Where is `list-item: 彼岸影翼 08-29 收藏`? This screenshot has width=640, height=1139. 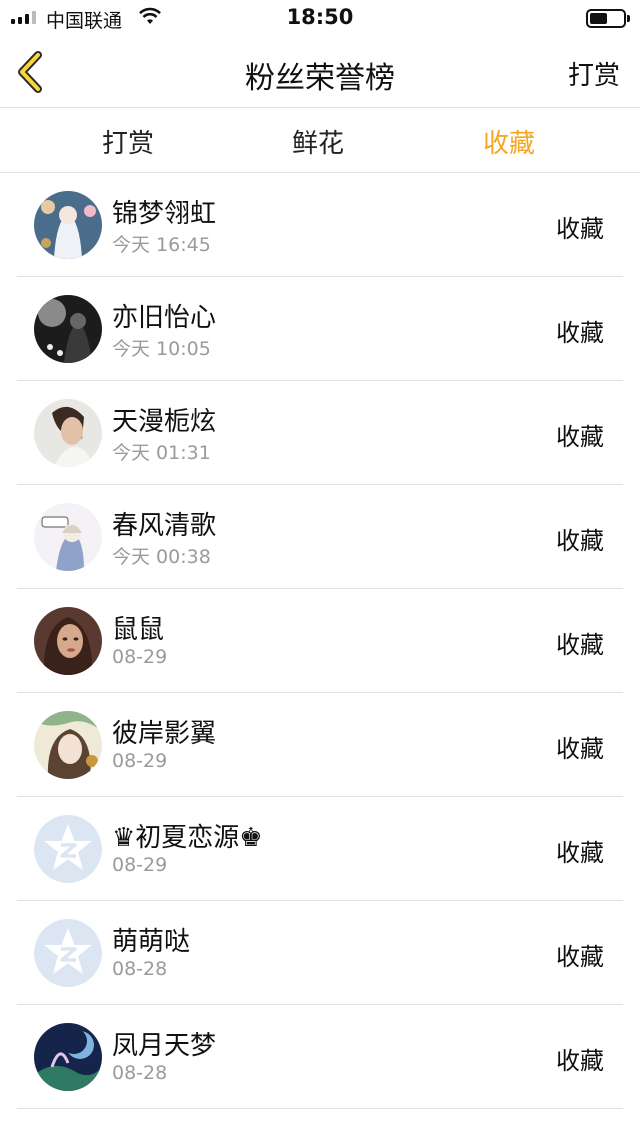 list-item: 彼岸影翼 08-29 收藏 is located at coordinates (320, 745).